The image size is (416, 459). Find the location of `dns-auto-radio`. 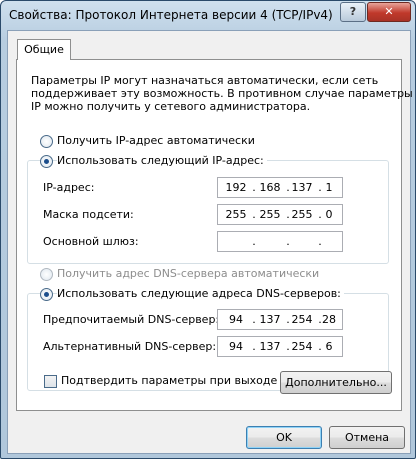

dns-auto-radio is located at coordinates (46, 274).